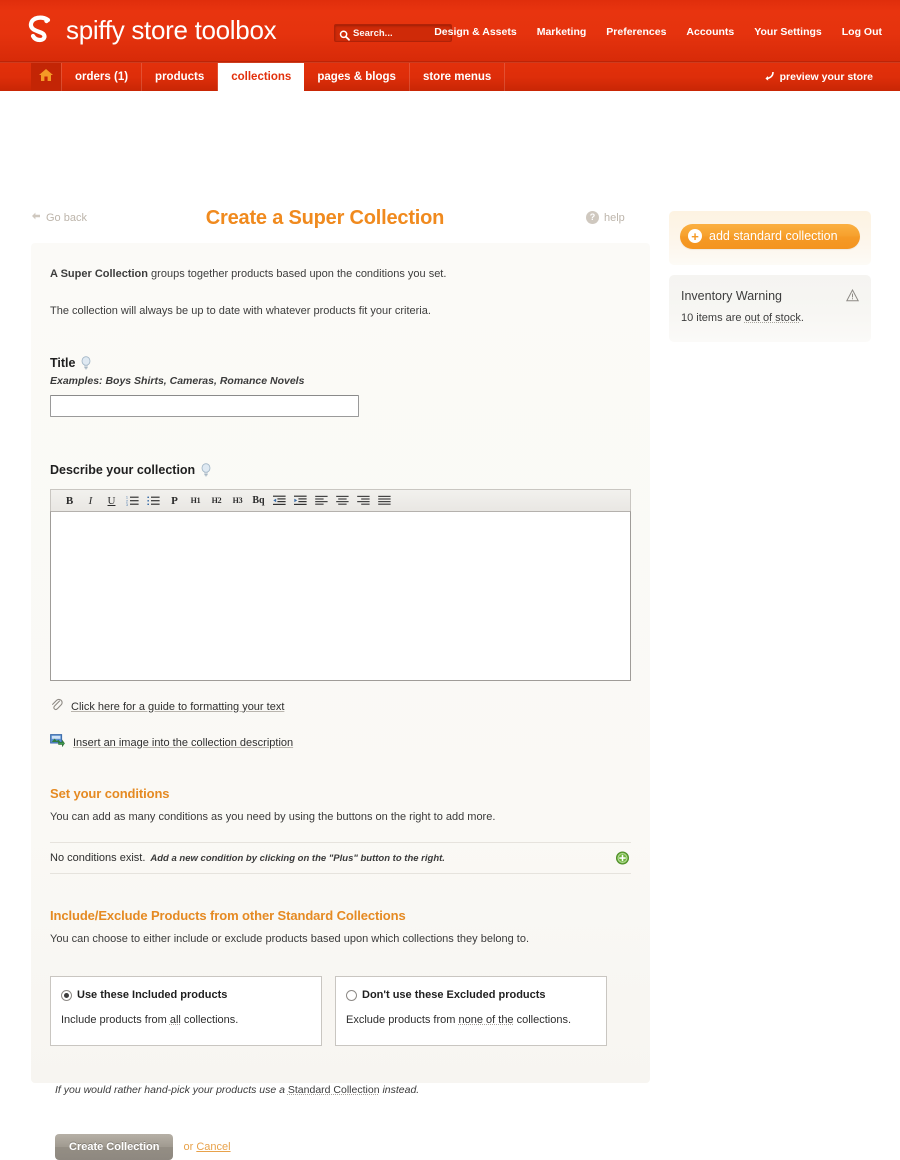 This screenshot has width=900, height=1160. What do you see at coordinates (475, 32) in the screenshot?
I see `top-nav-design-assets: Design & Assets` at bounding box center [475, 32].